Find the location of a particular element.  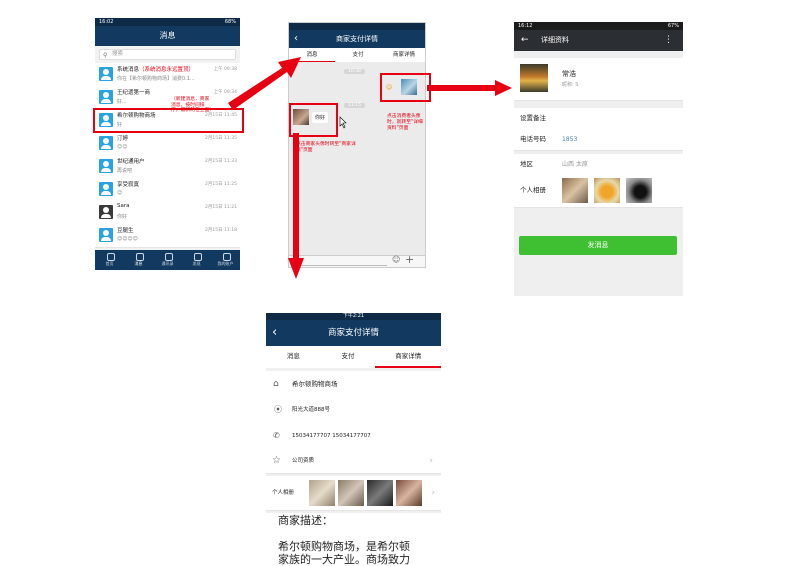

arrow-to-chat is located at coordinates (264, 83).